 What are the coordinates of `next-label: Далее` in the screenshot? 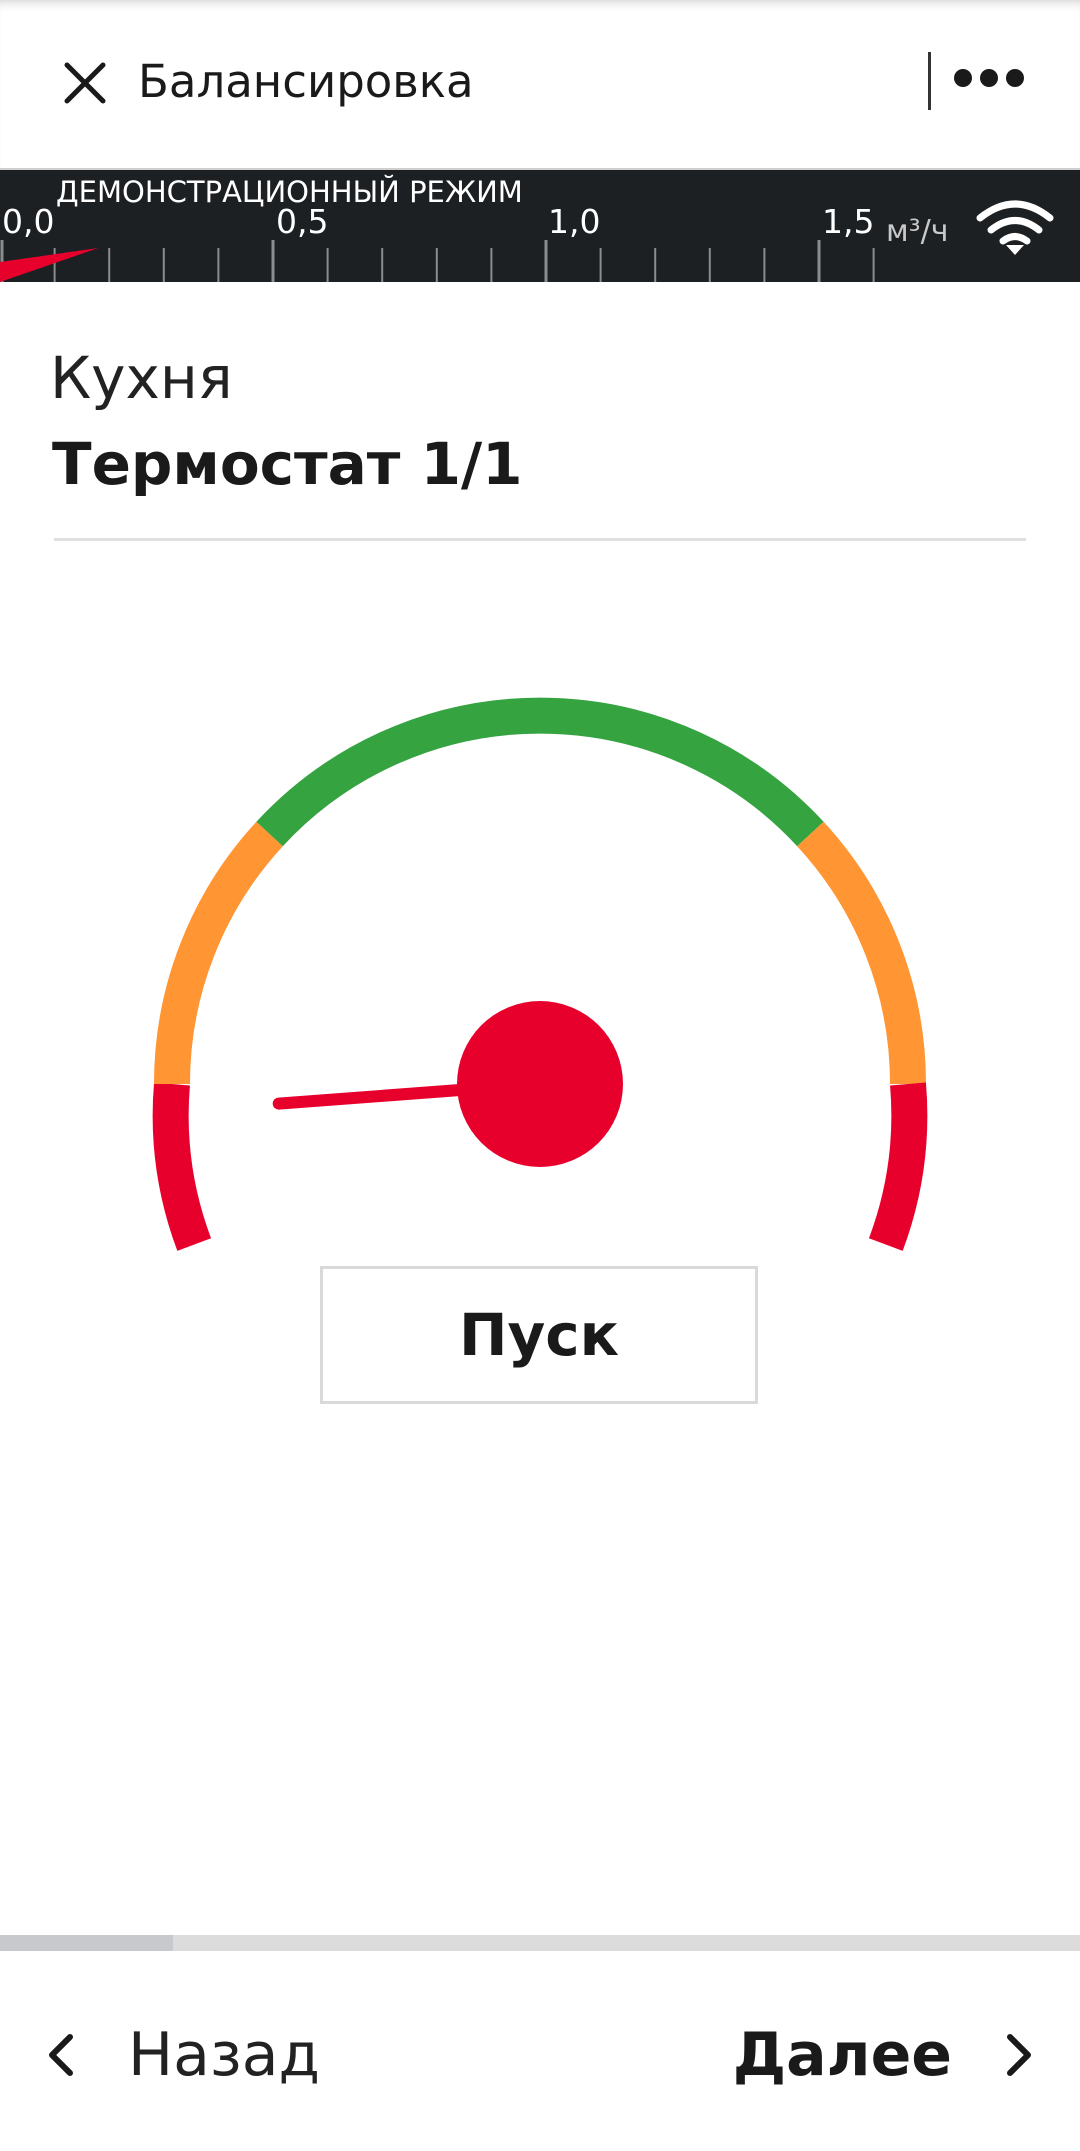 It's located at (842, 2055).